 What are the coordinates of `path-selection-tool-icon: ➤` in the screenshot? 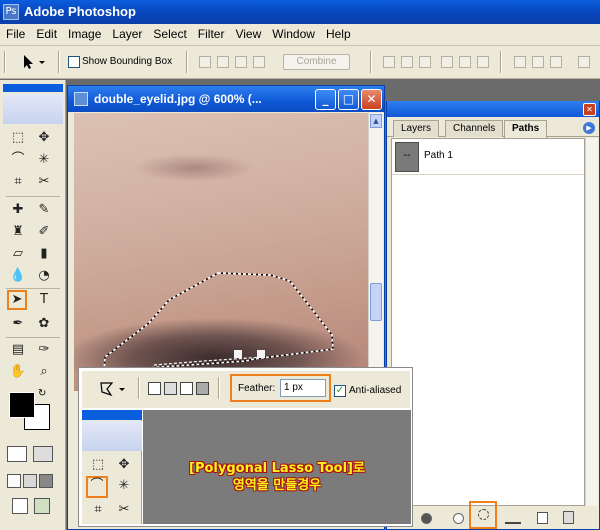 It's located at (17, 300).